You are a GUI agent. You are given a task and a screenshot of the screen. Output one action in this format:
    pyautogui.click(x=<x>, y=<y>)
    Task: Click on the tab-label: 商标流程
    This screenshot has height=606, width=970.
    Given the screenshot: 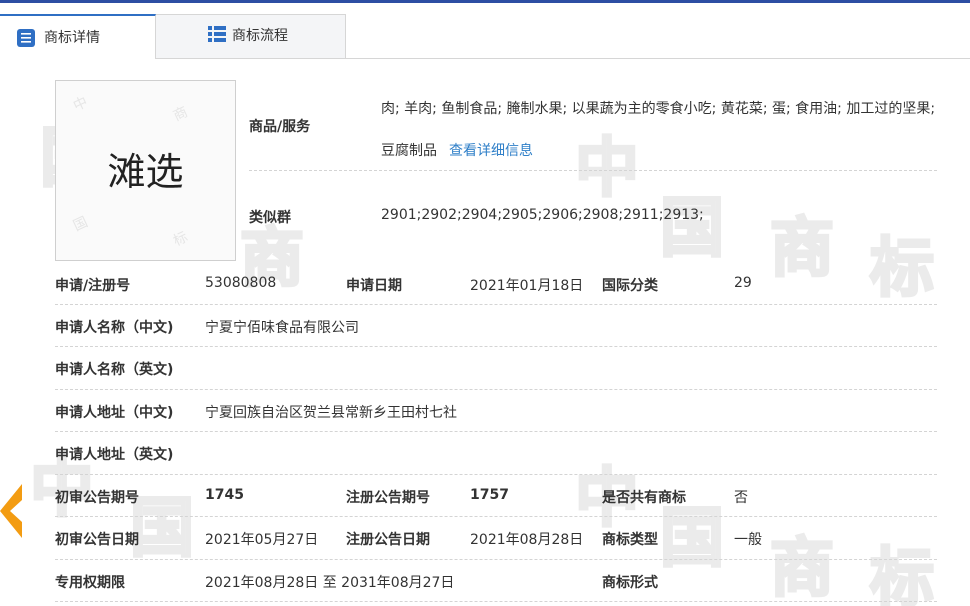 What is the action you would take?
    pyautogui.click(x=260, y=36)
    